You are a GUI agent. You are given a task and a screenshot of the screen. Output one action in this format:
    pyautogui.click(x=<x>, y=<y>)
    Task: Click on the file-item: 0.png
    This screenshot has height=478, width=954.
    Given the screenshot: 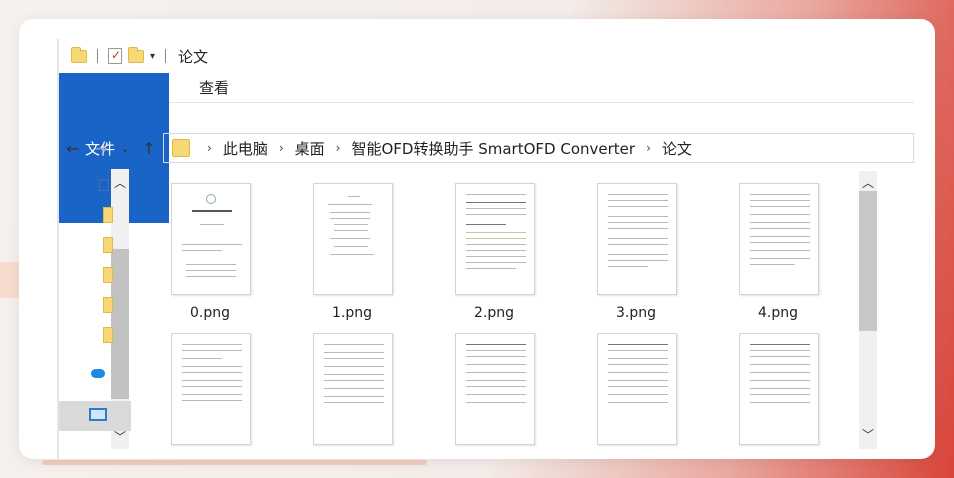 What is the action you would take?
    pyautogui.click(x=210, y=243)
    